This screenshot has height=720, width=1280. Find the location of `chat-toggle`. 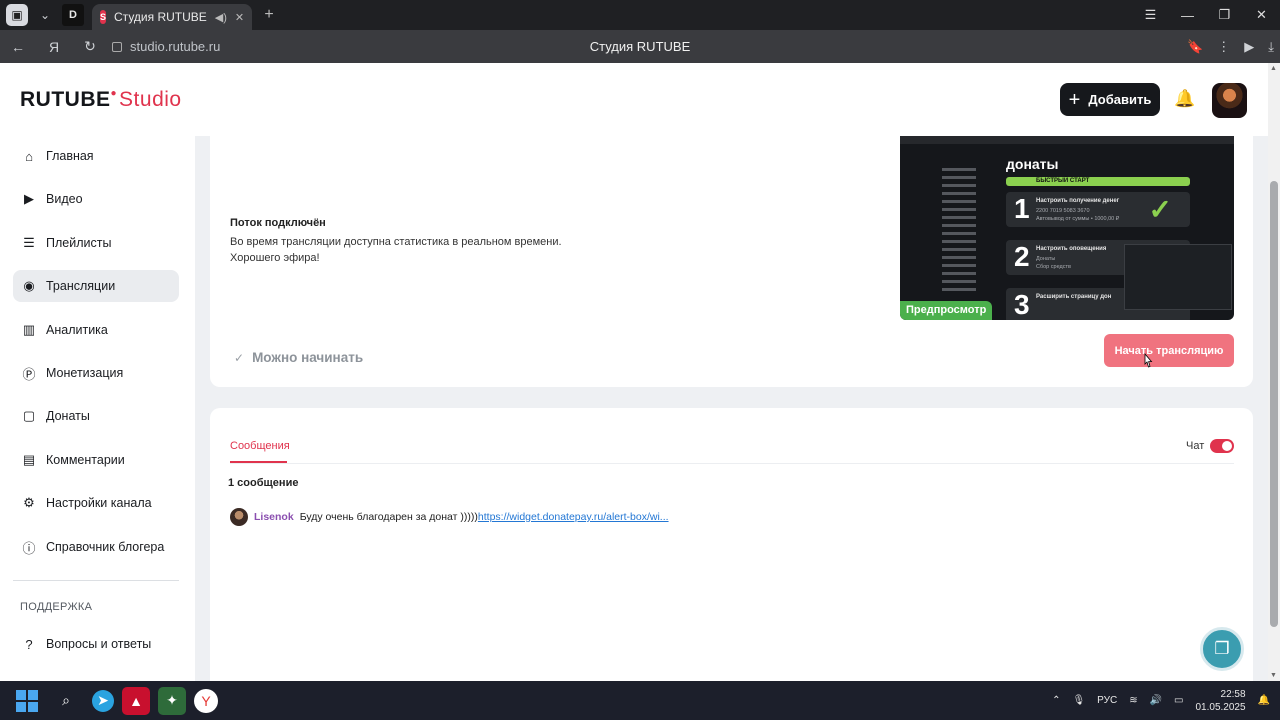

chat-toggle is located at coordinates (1222, 446).